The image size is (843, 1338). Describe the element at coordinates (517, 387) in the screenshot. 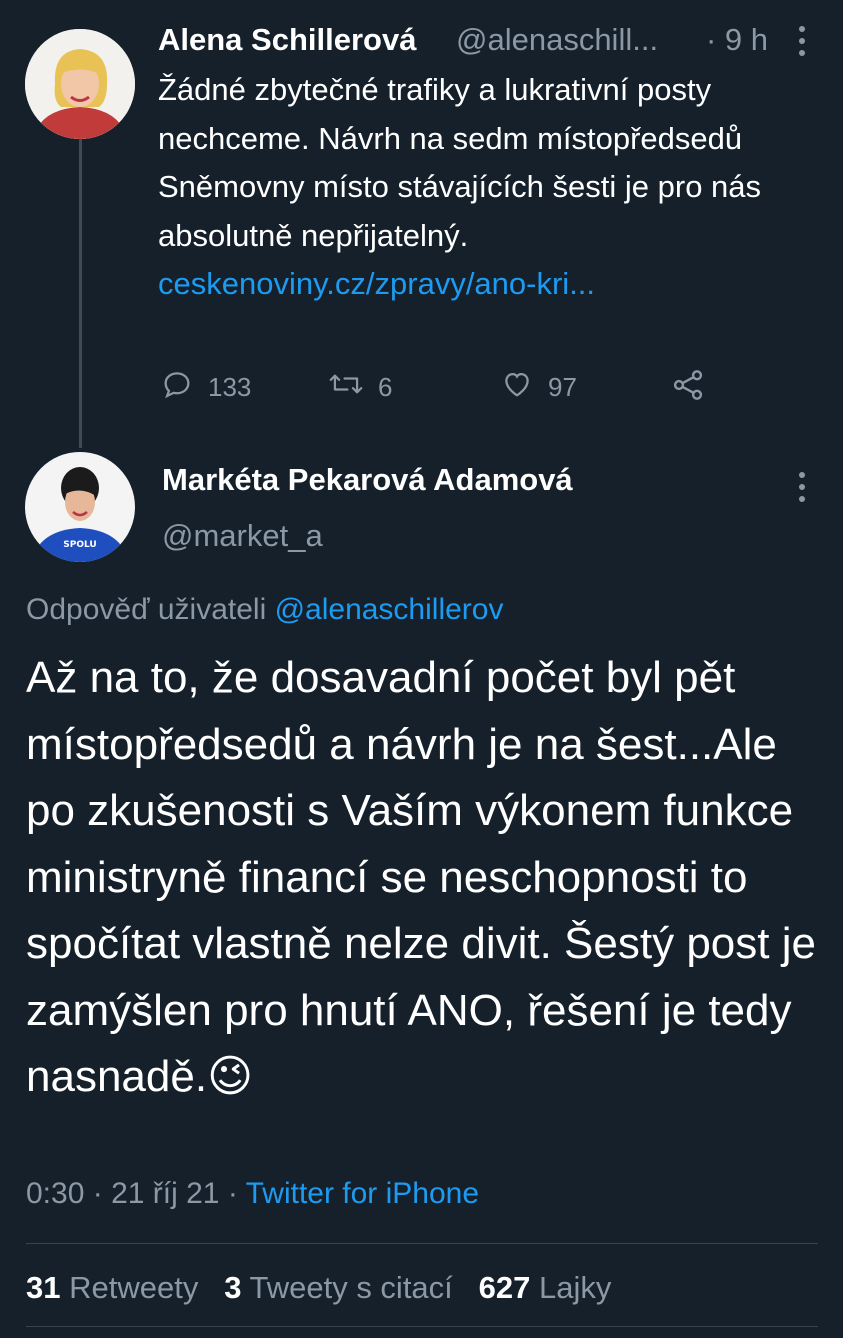

I see `like-icon` at that location.